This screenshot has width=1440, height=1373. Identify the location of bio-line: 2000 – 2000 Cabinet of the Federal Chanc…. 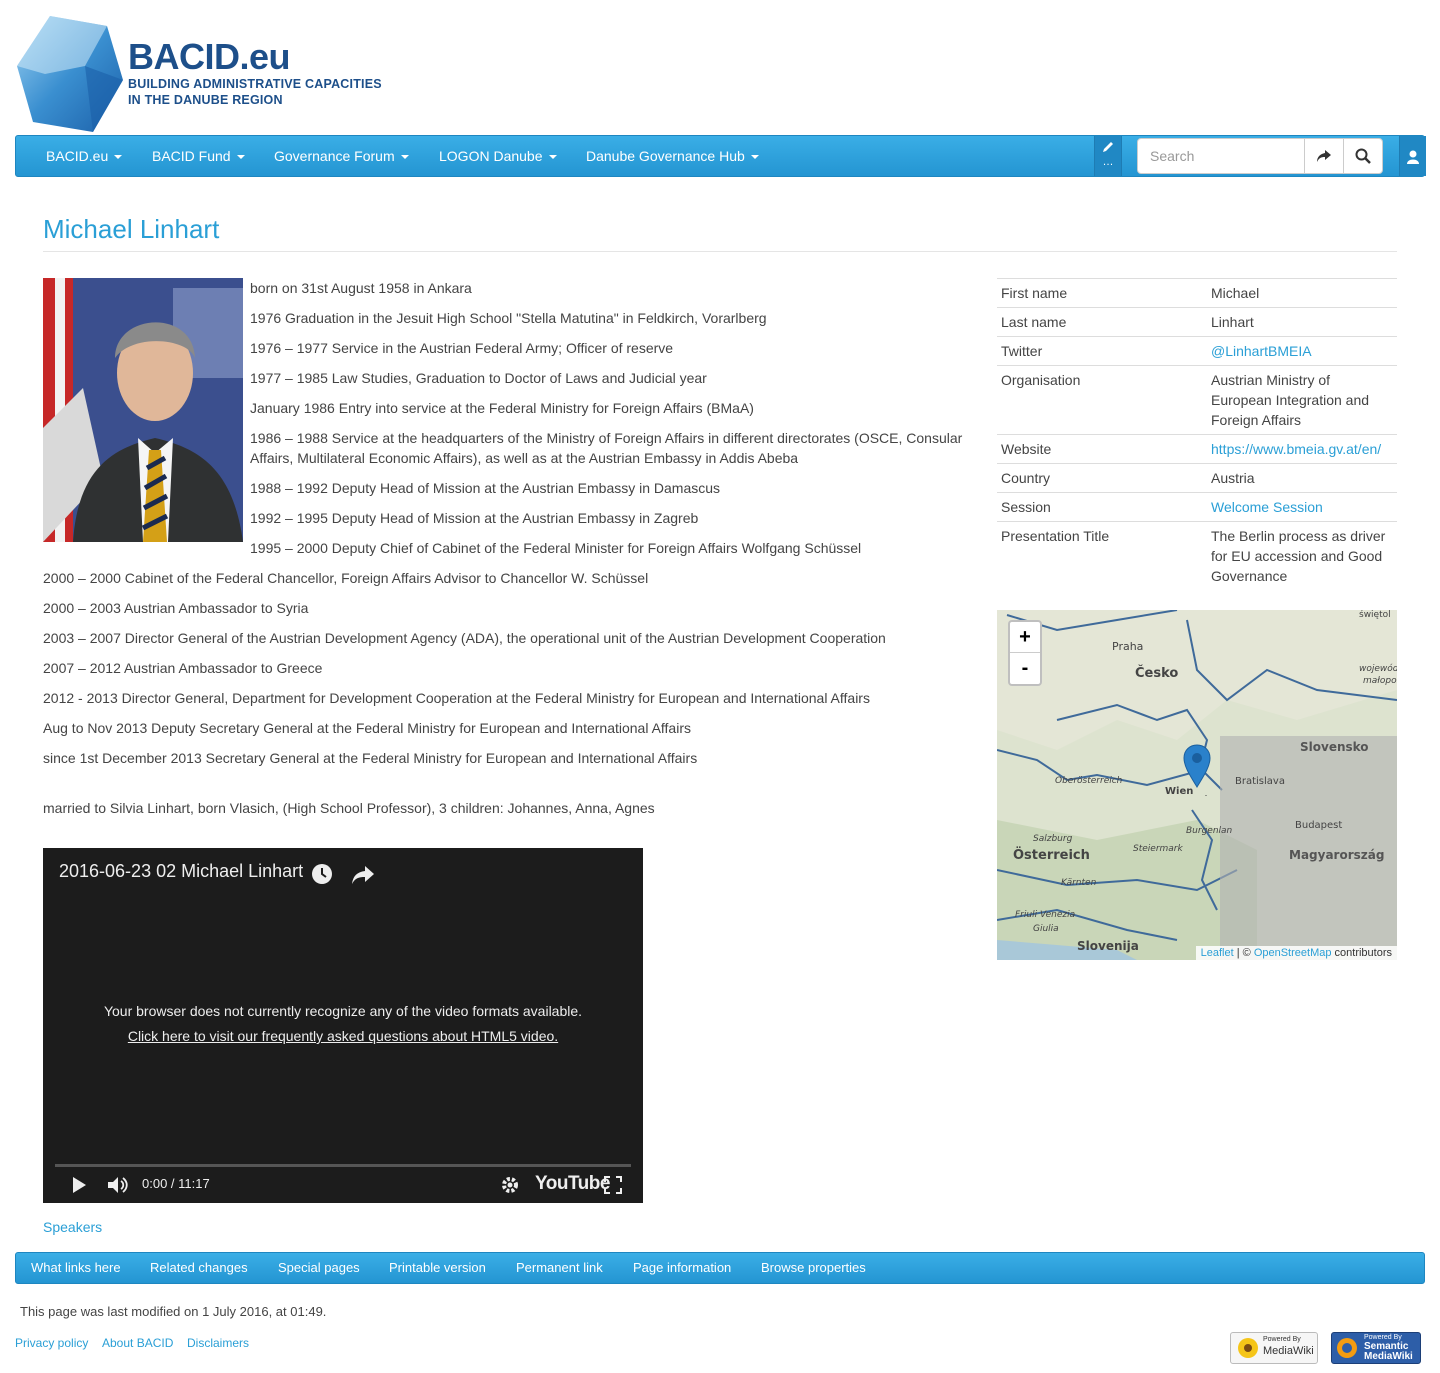
(346, 578).